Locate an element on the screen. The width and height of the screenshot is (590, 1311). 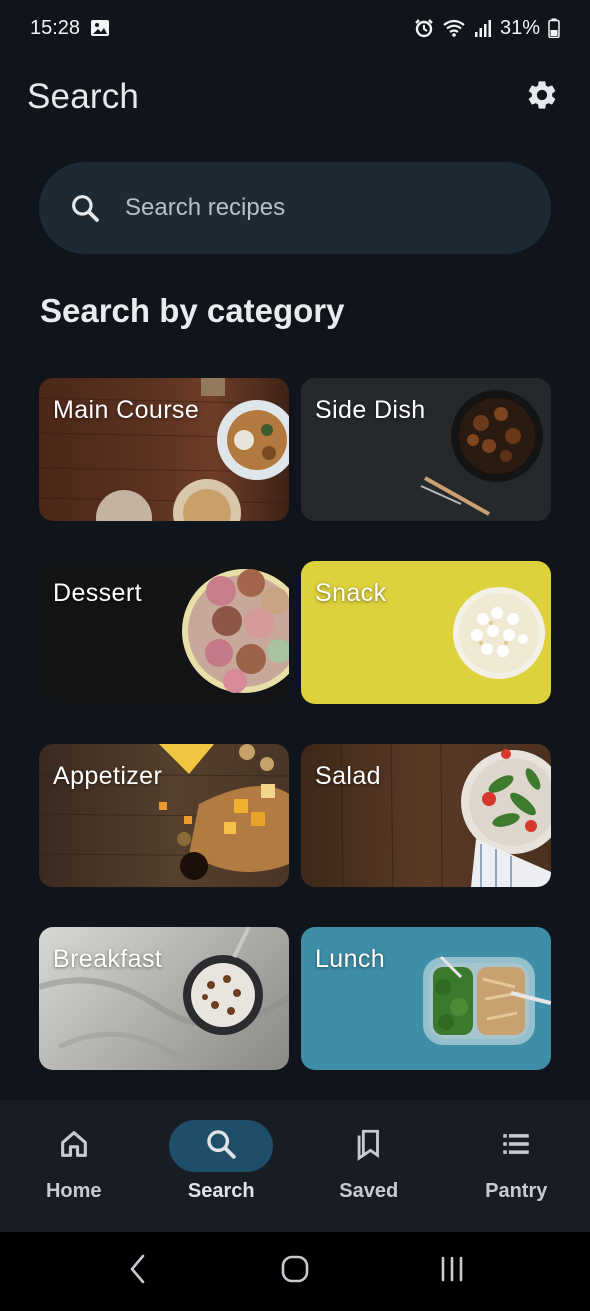
nav-item-saved: Saved is located at coordinates (369, 1161).